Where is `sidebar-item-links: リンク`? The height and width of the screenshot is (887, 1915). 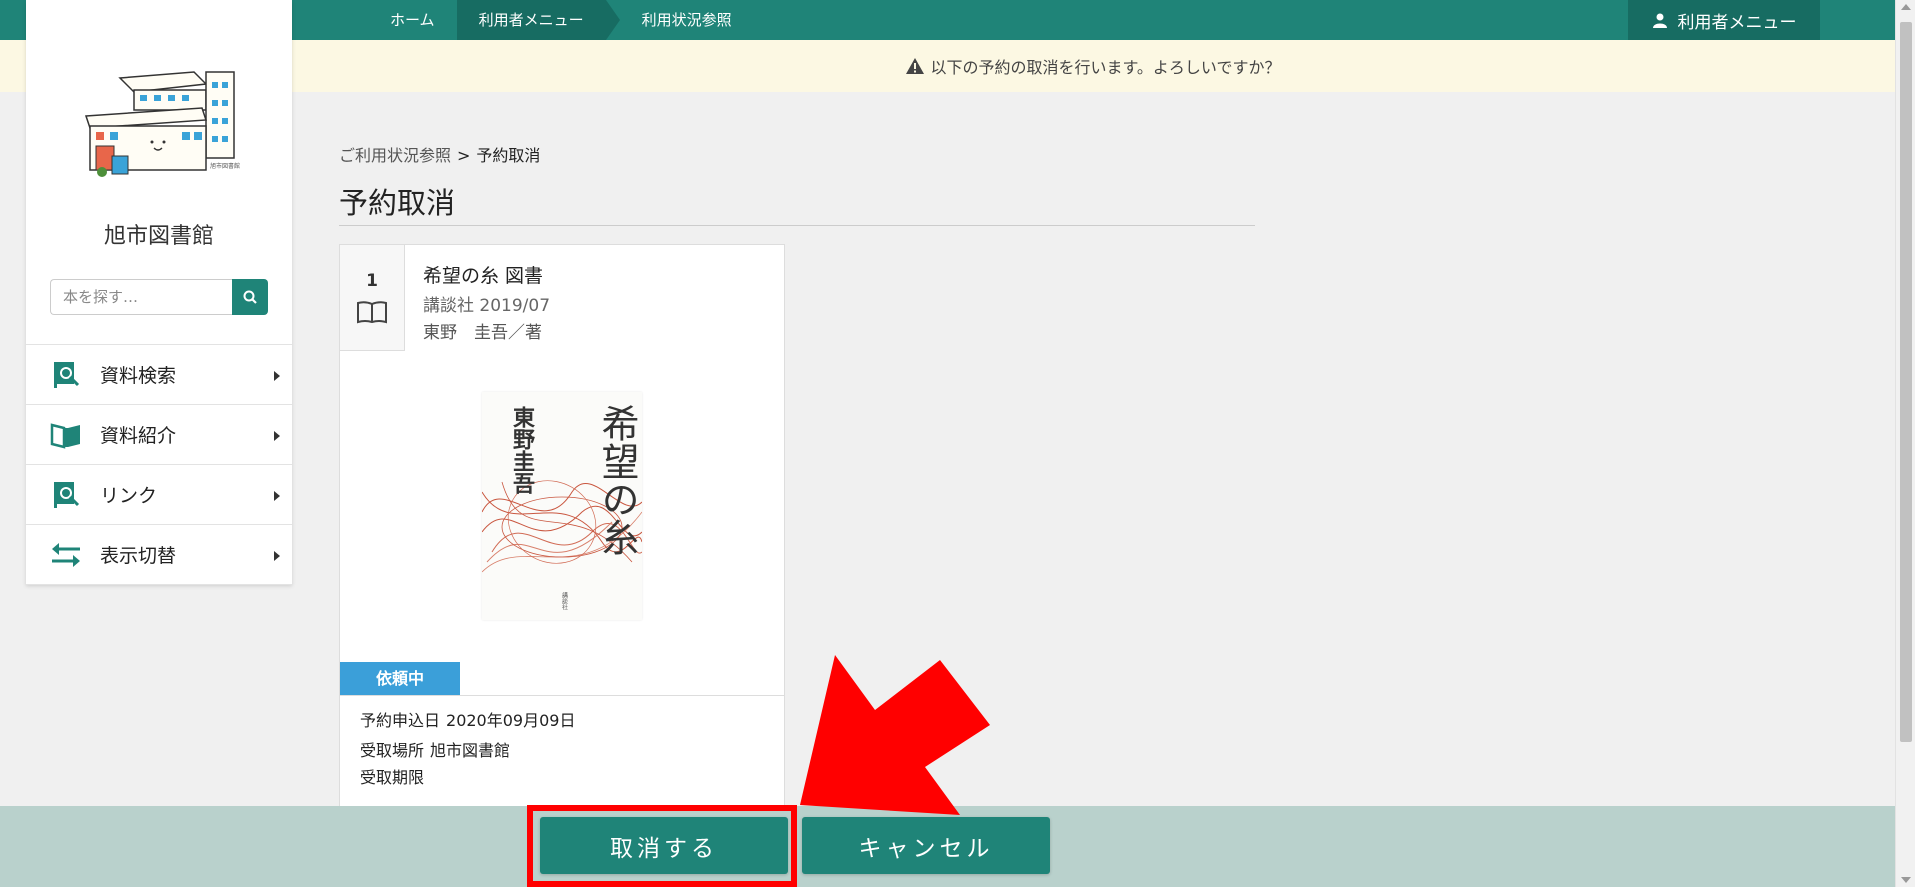
sidebar-item-links: リンク is located at coordinates (159, 495).